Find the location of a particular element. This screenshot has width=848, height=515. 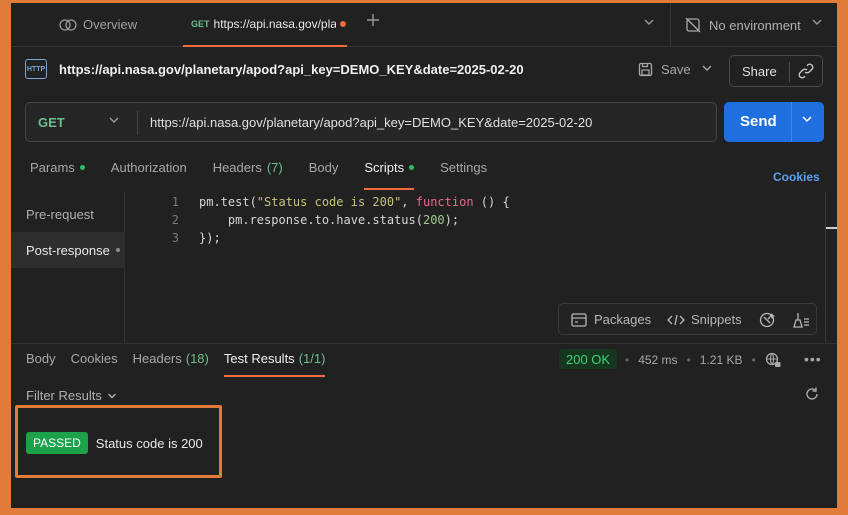

tab-scripts: Scripts is located at coordinates (389, 175).